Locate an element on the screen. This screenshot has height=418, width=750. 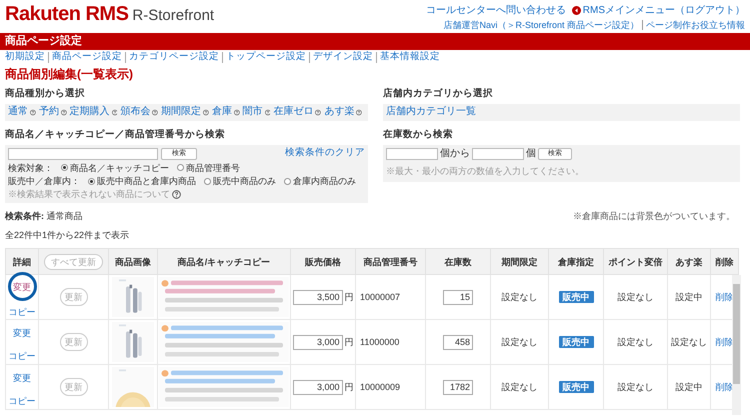
column-header: ポイント変倍 is located at coordinates (636, 261).